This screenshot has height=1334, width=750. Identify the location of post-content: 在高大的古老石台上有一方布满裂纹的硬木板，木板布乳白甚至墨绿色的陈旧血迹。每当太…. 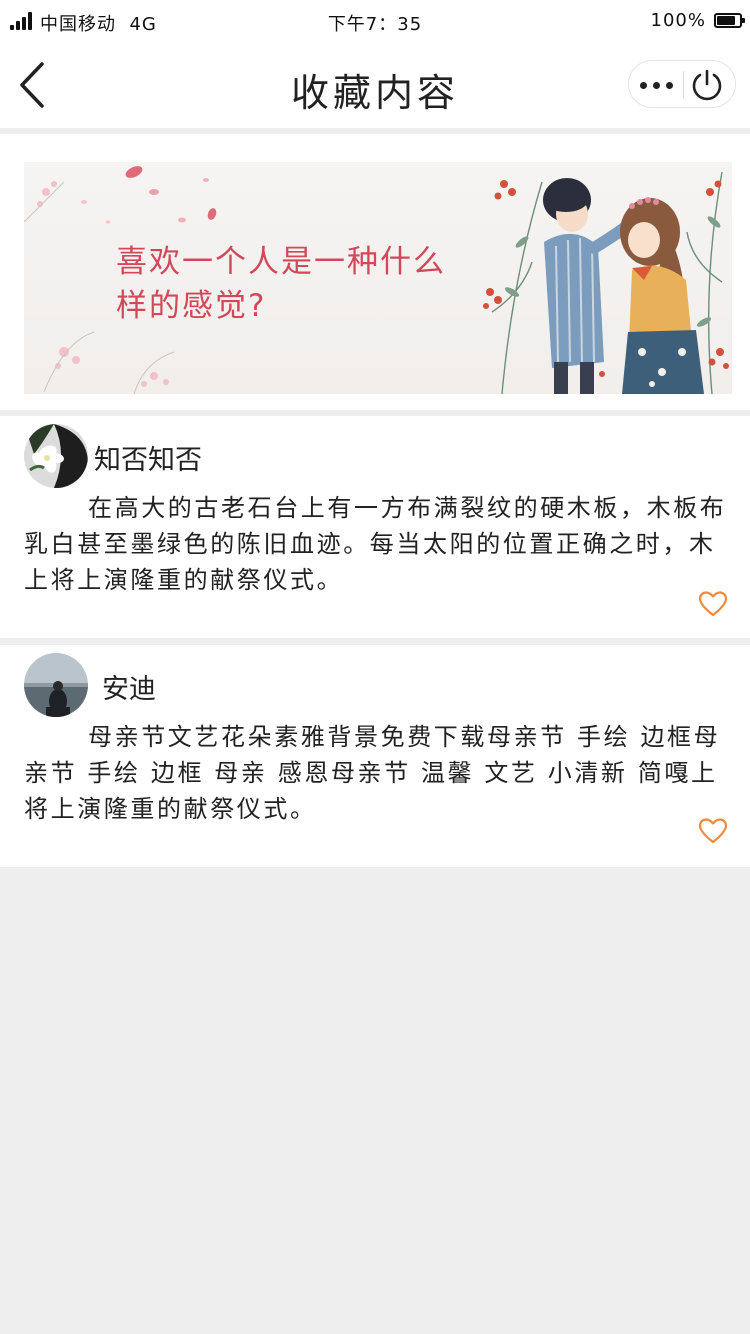
(375, 544).